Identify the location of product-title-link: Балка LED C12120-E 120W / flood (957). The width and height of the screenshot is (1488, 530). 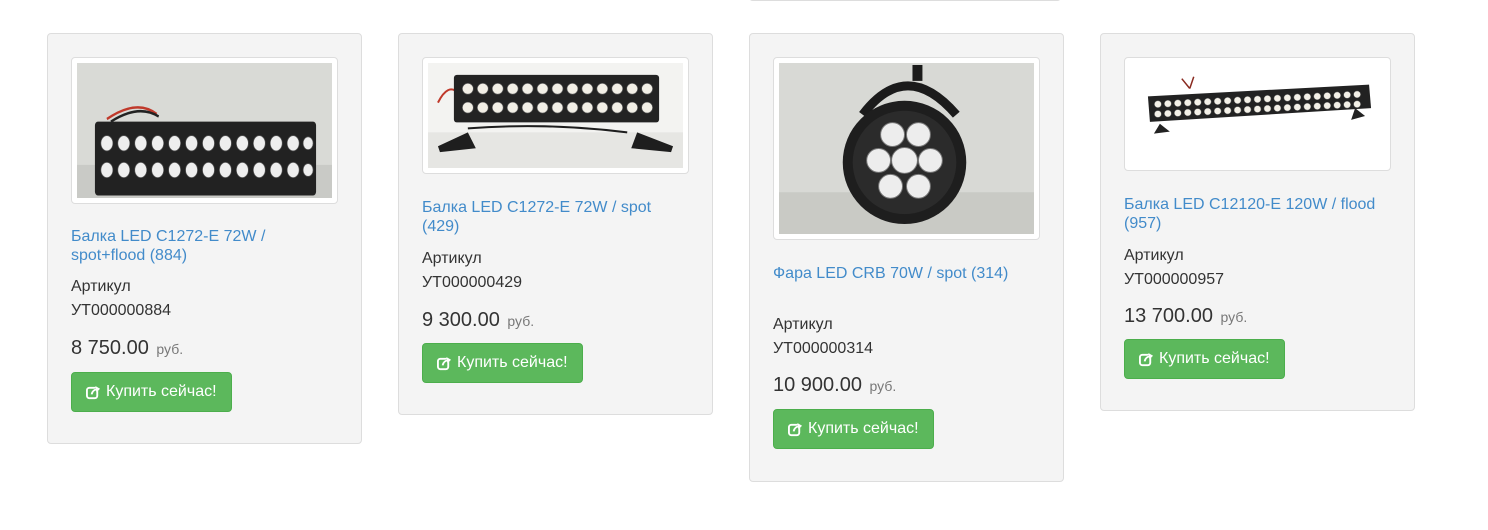
(1259, 214).